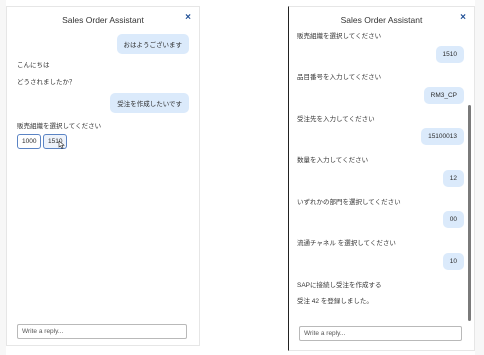  I want to click on bot-message: 流通チャネル を選択してください, so click(346, 243).